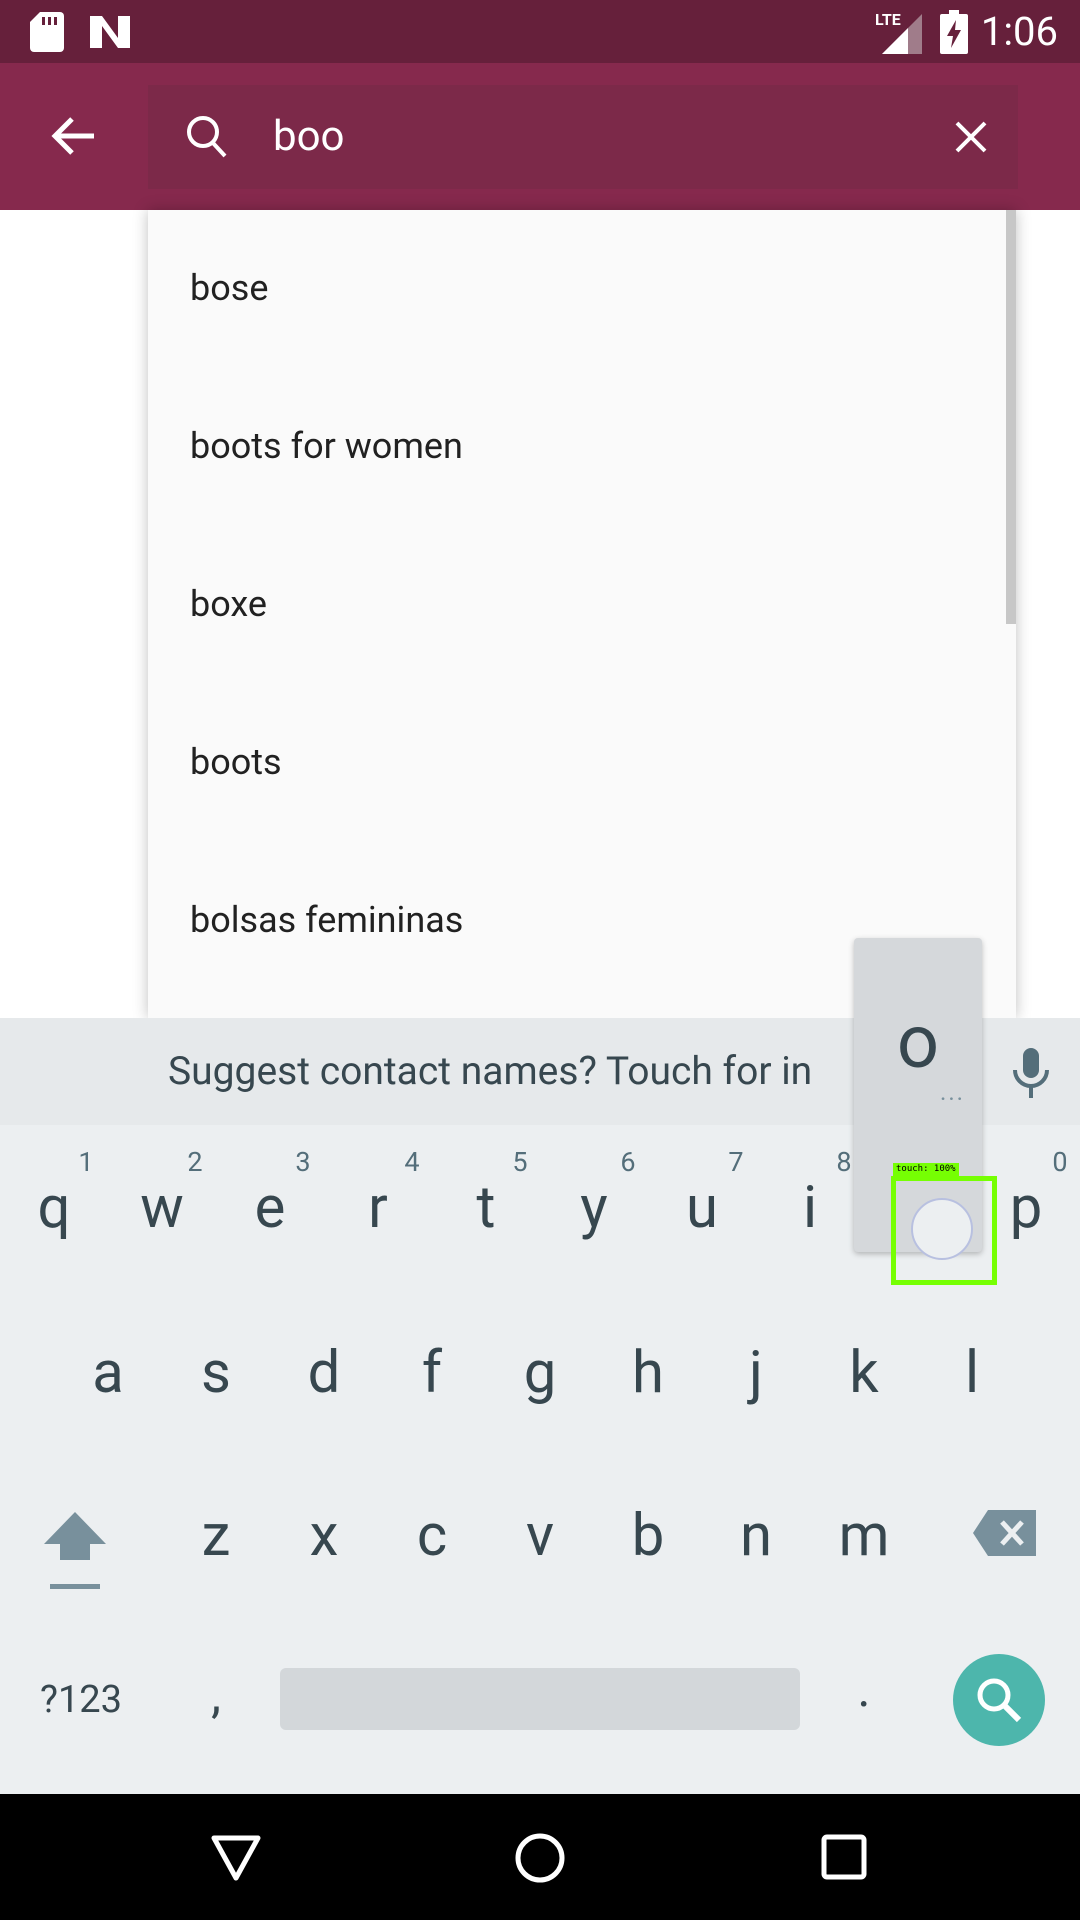  I want to click on key-b: b, so click(648, 1536).